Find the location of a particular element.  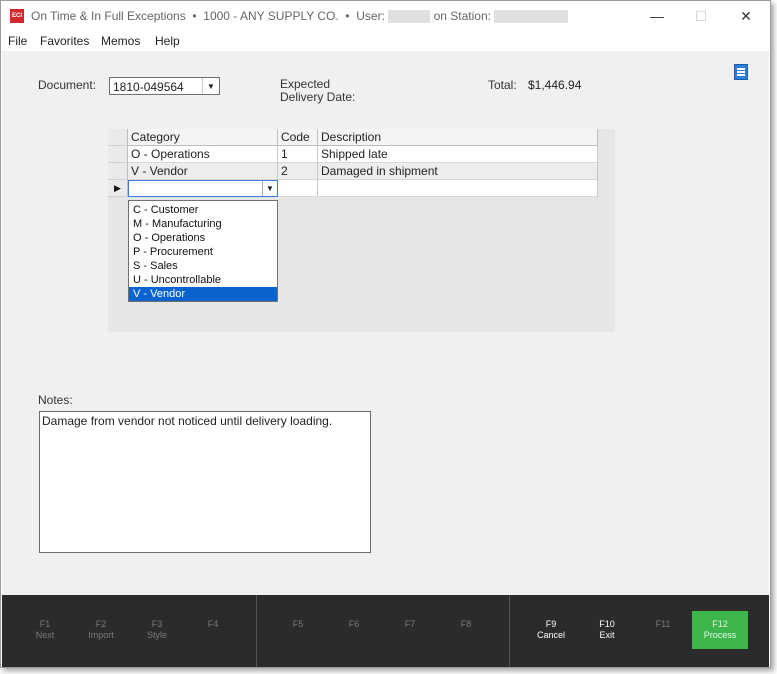

dropdown-option-uncontrollable: U - Uncontrollable is located at coordinates (203, 280).